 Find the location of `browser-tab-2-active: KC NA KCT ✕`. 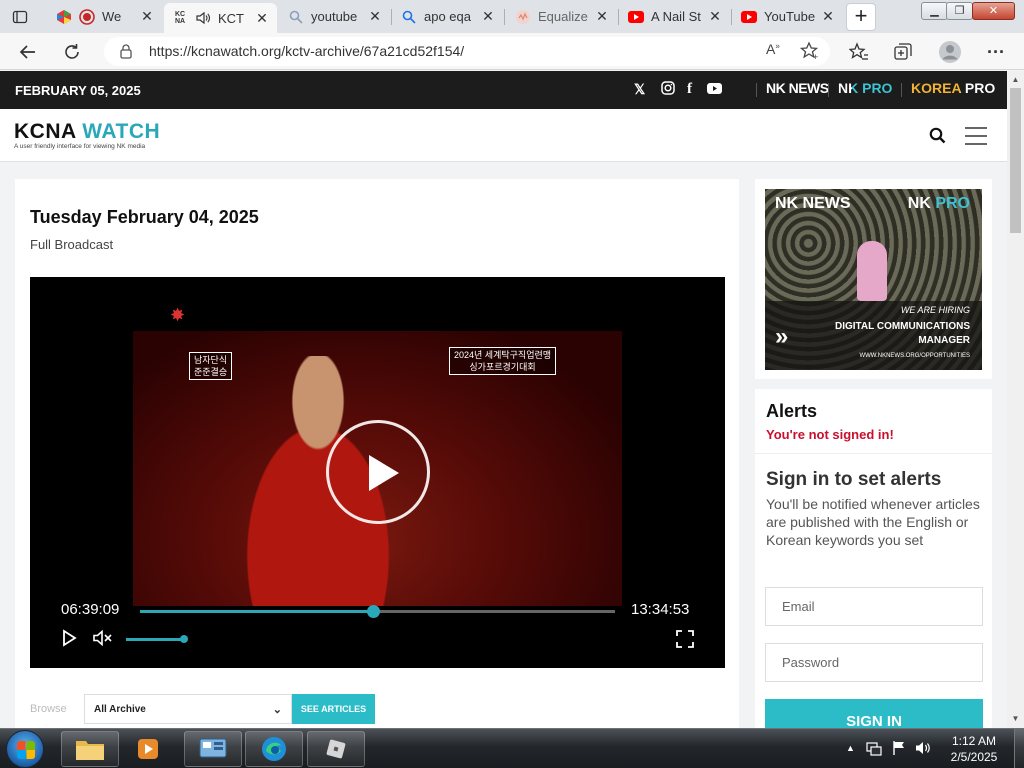

browser-tab-2-active: KC NA KCT ✕ is located at coordinates (220, 18).